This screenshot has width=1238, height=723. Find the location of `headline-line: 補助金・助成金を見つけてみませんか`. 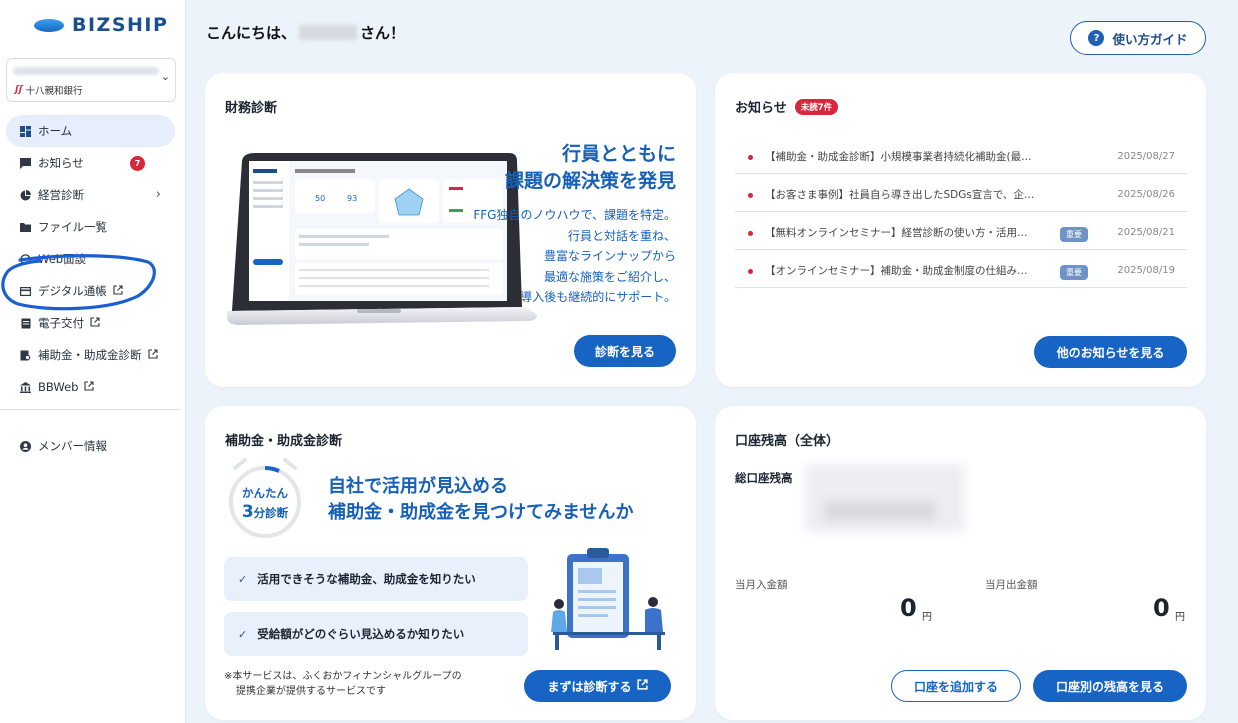

headline-line: 補助金・助成金を見つけてみませんか is located at coordinates (481, 512).